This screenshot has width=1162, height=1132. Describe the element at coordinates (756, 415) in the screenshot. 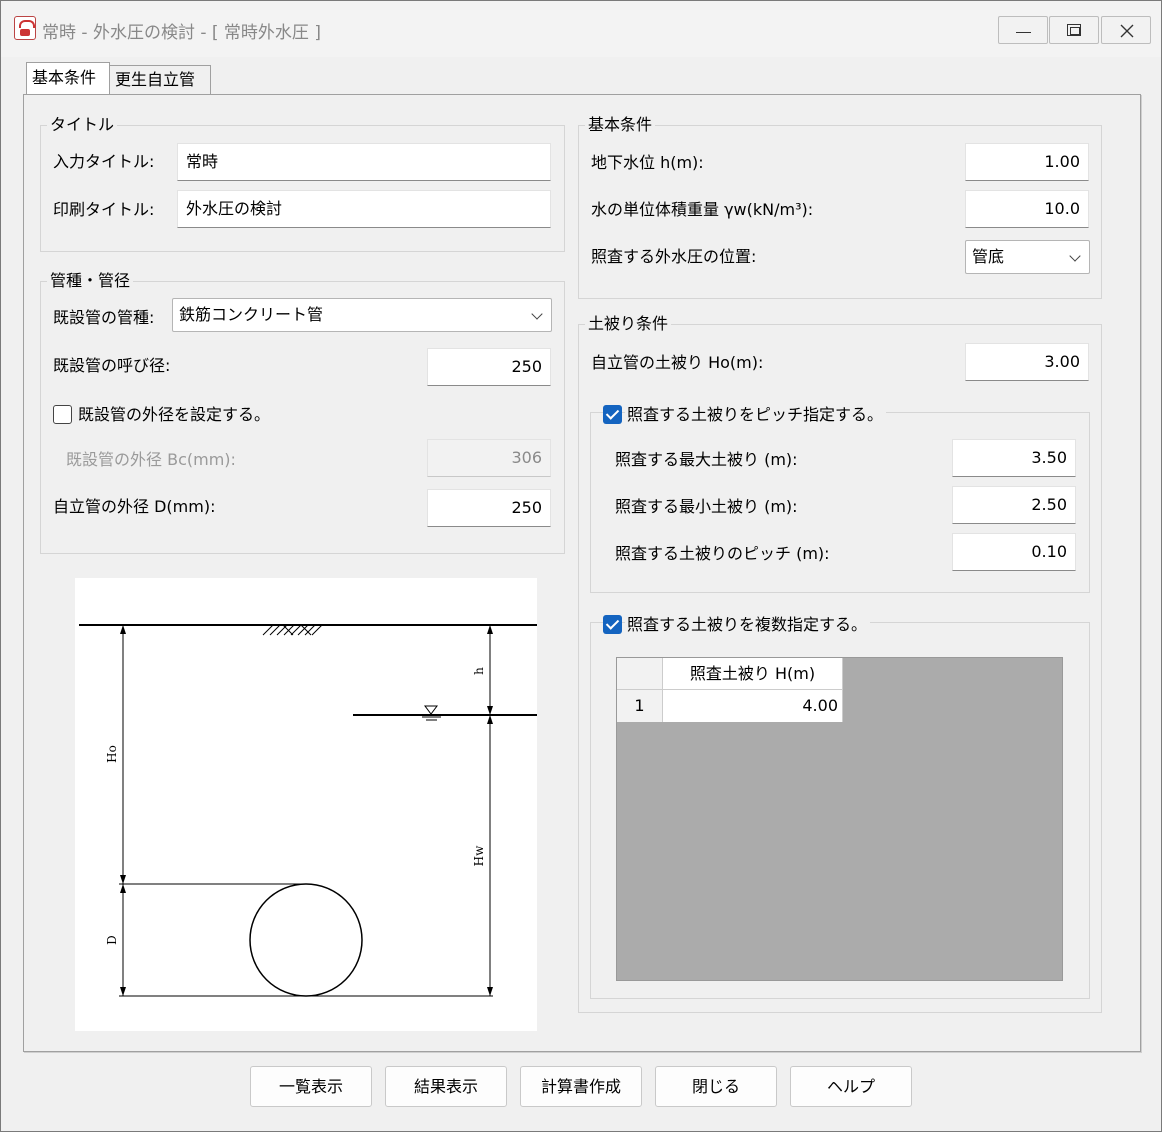

I see `pitch-checkbox-label: 照査する土被りをピッチ指定する。` at that location.